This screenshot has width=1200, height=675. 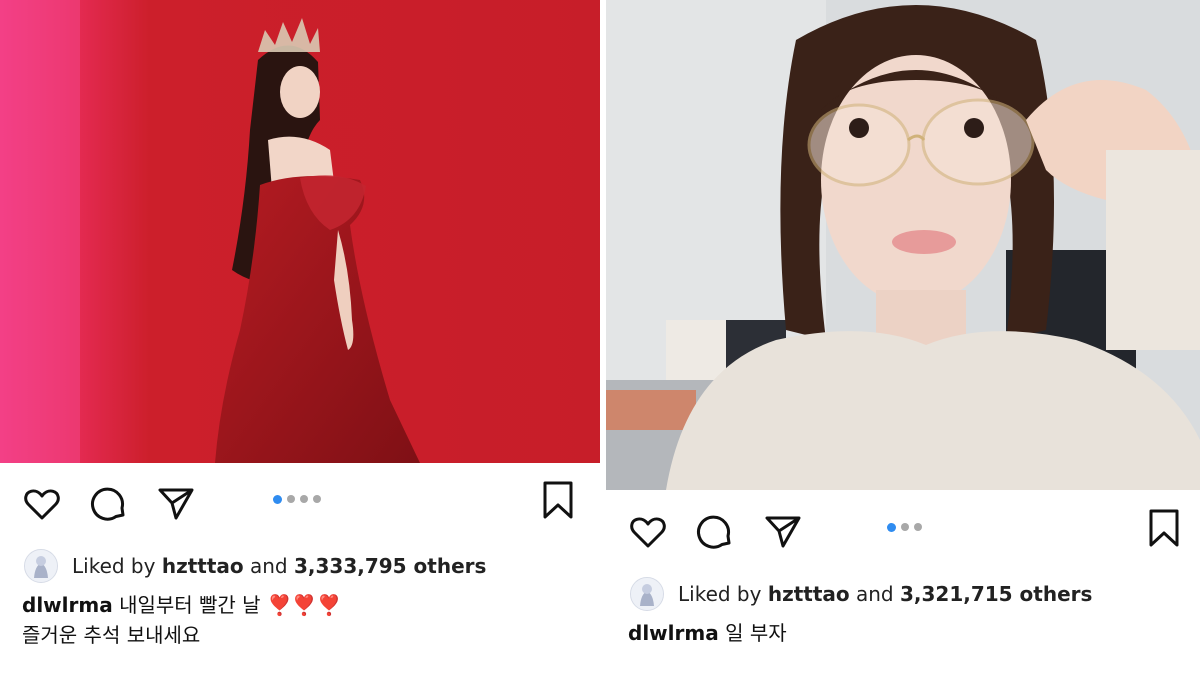 What do you see at coordinates (996, 594) in the screenshot?
I see `others-count: 3,321,715 others` at bounding box center [996, 594].